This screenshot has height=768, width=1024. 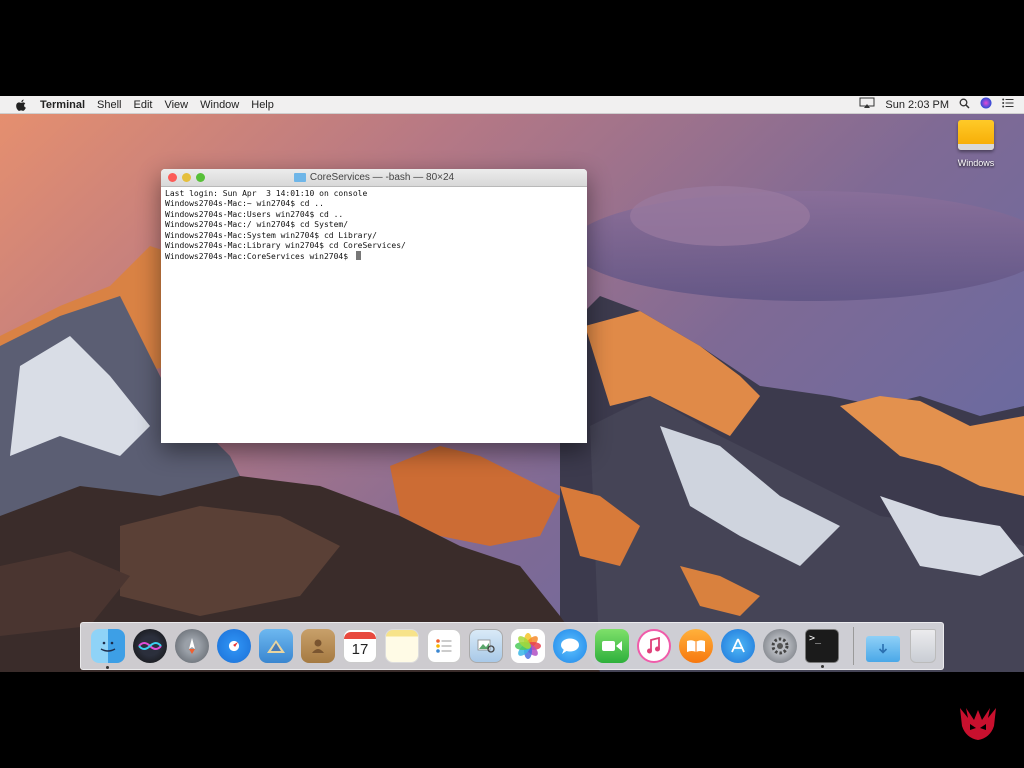 I want to click on messages-icon, so click(x=570, y=646).